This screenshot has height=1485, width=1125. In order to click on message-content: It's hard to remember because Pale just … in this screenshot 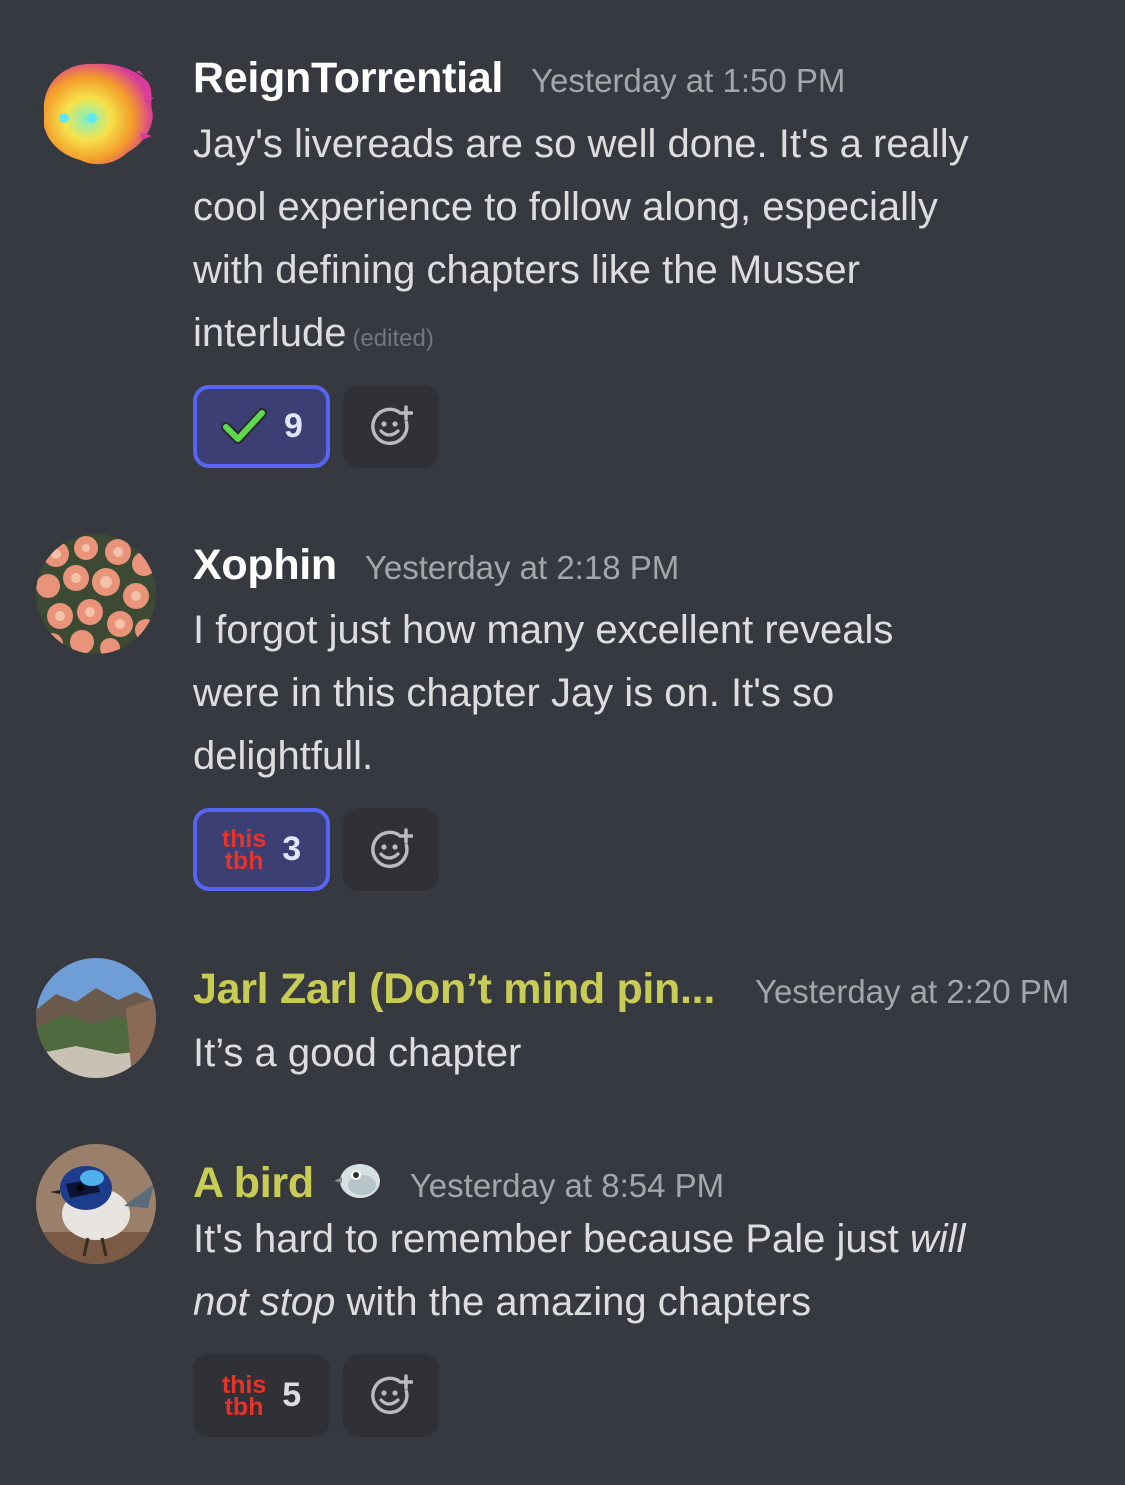, I will do `click(643, 1271)`.